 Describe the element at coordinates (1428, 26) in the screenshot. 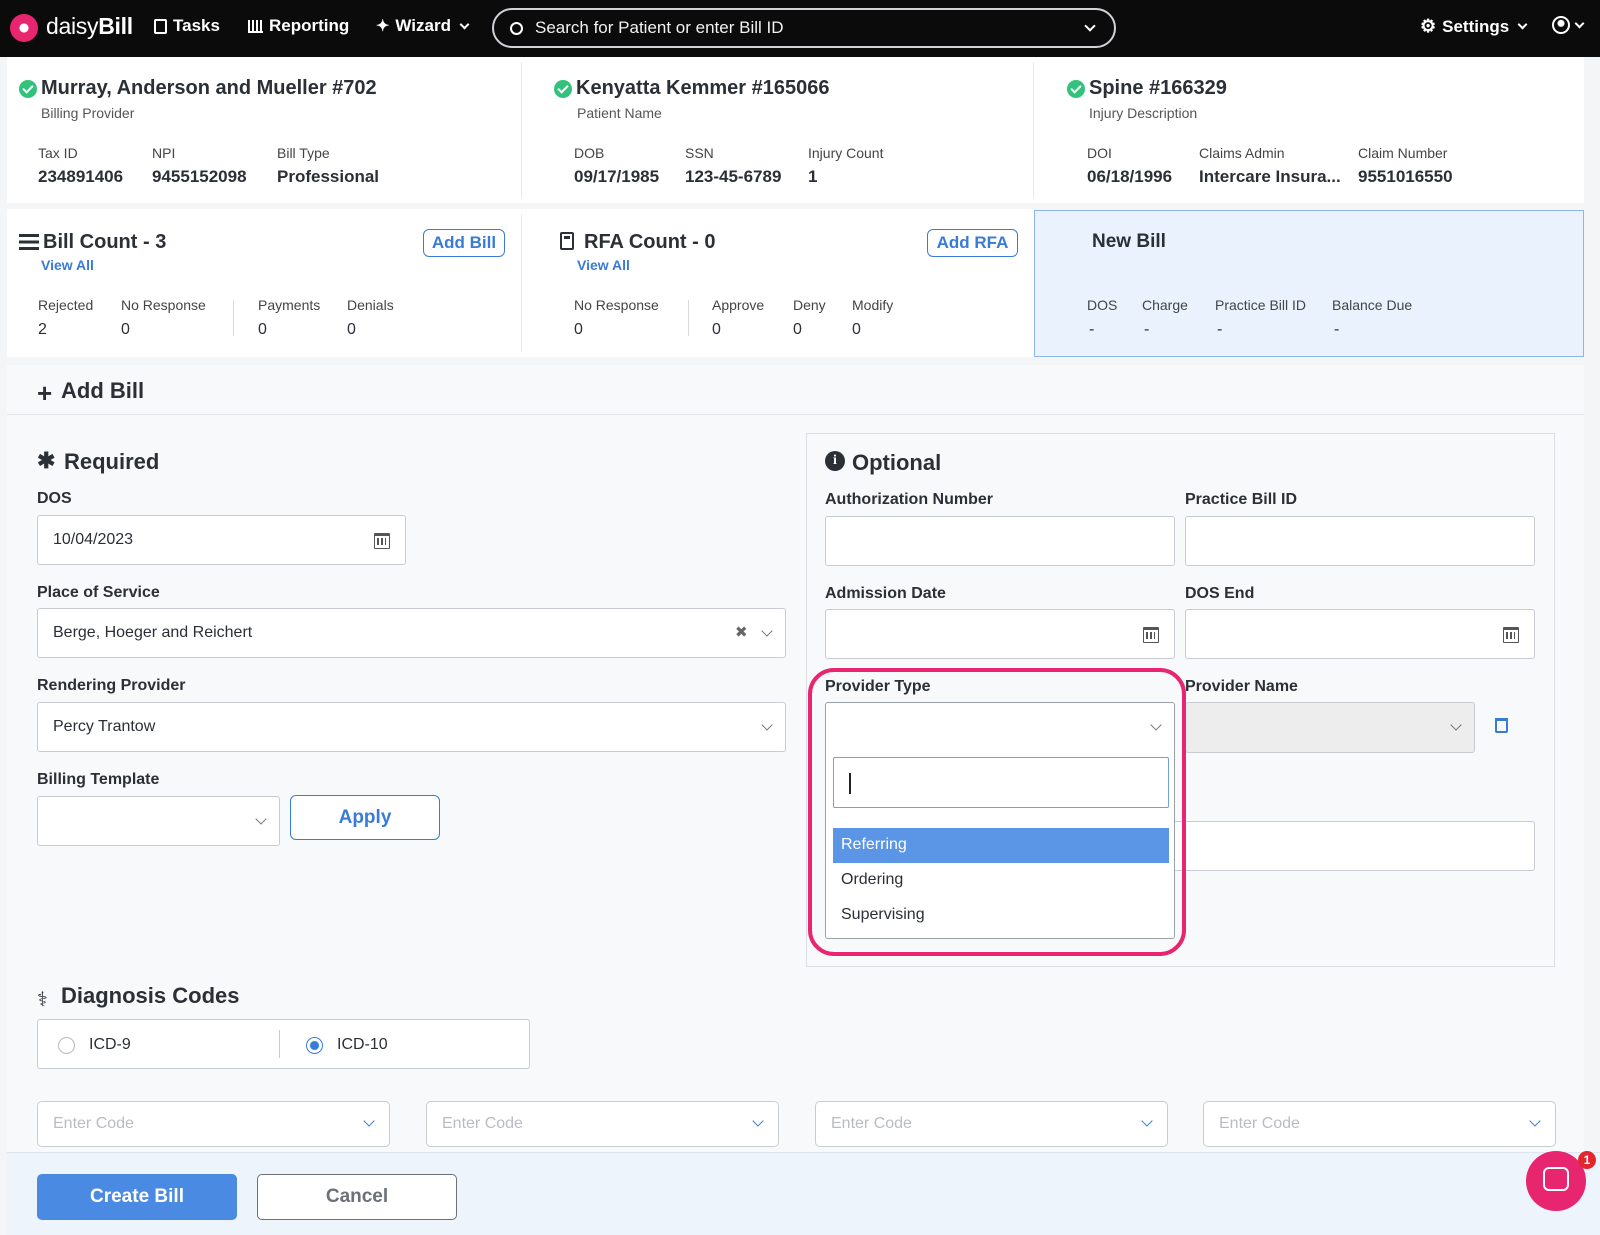

I see `gear-icon: ⚙` at that location.